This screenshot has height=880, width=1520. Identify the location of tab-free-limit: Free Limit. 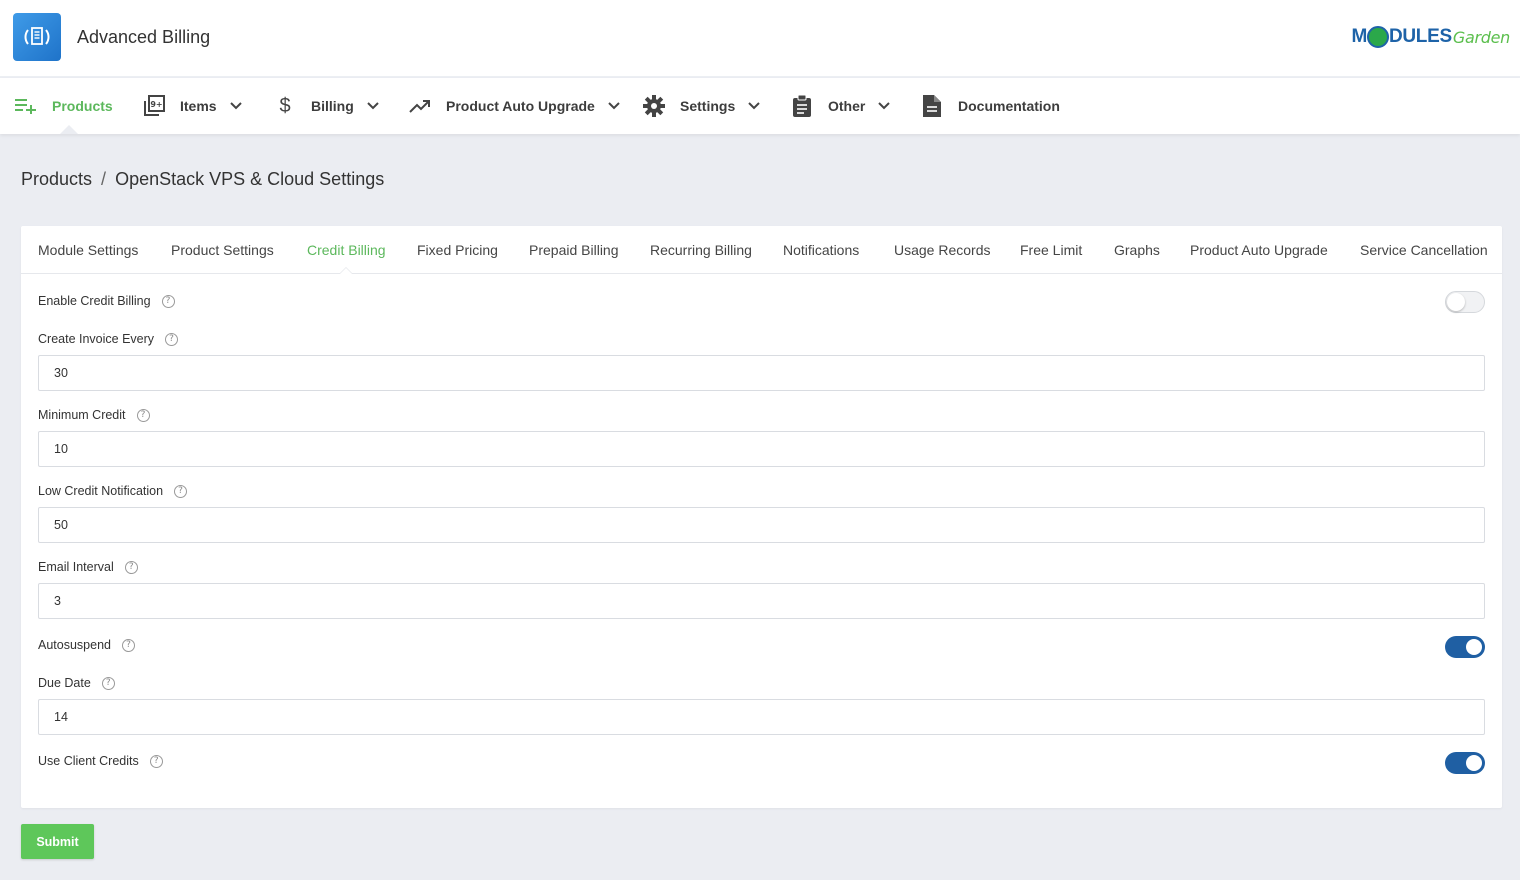
(1051, 250).